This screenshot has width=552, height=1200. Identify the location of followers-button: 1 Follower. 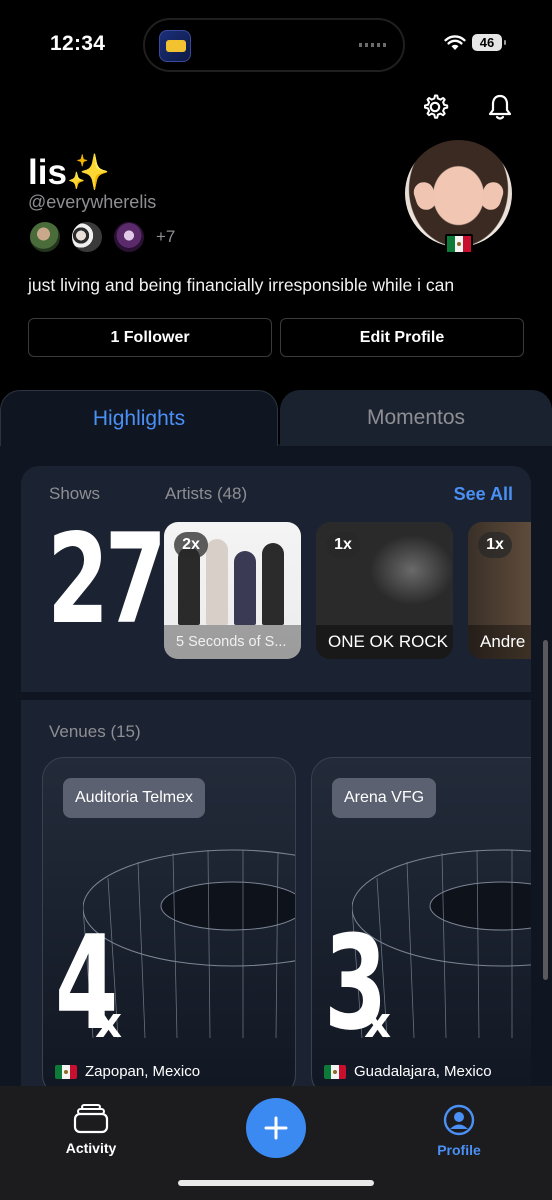
(150, 337).